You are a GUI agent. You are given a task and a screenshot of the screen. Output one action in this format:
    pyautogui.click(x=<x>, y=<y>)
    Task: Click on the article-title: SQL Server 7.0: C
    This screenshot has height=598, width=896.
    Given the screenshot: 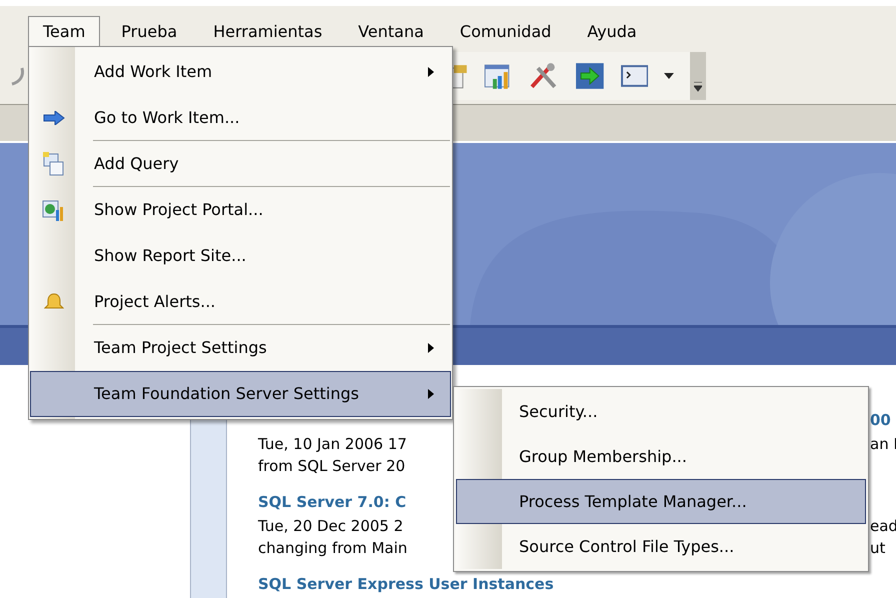 What is the action you would take?
    pyautogui.click(x=332, y=501)
    